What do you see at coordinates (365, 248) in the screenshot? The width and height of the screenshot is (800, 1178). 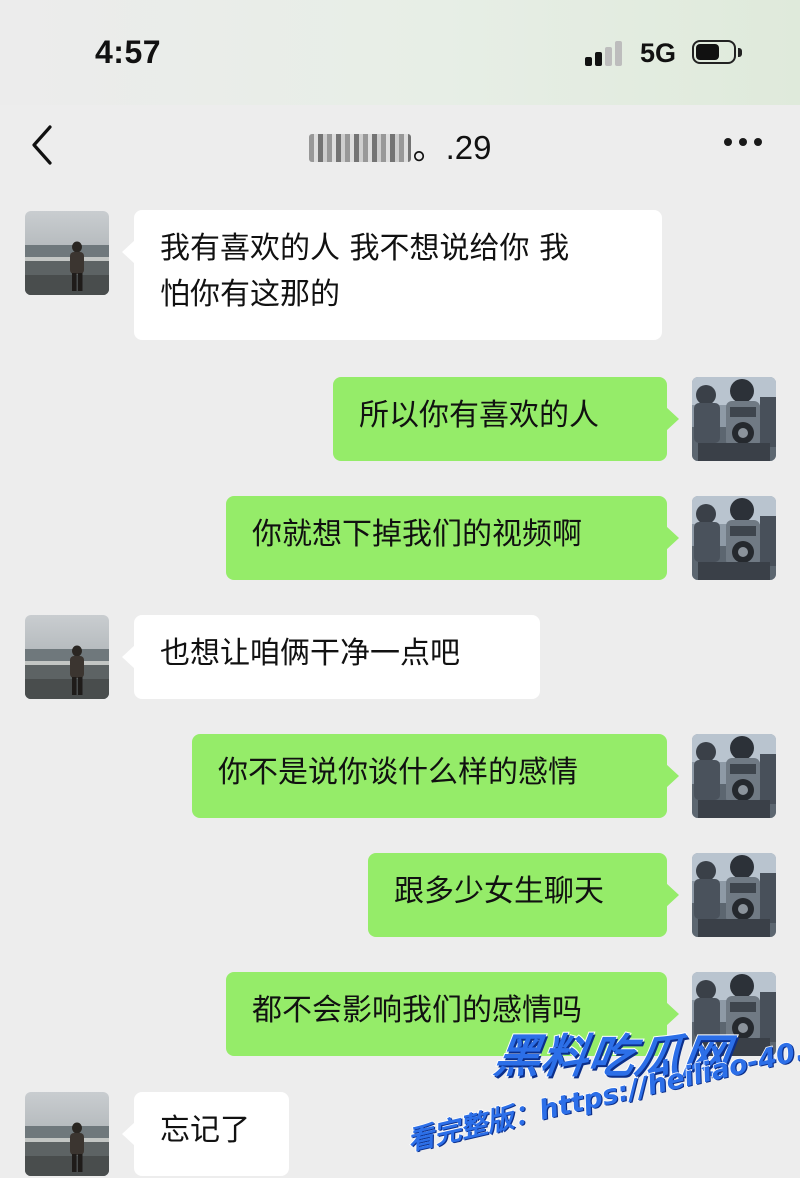 I see `message-line: 我有喜欢的人 我不想说给你 我` at bounding box center [365, 248].